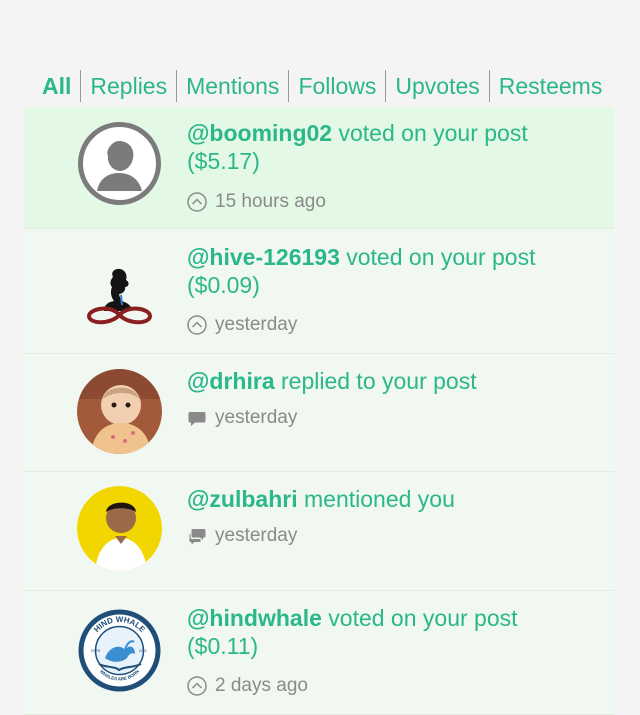 The image size is (640, 715). Describe the element at coordinates (263, 257) in the screenshot. I see `notification-user: @hive-126193` at that location.